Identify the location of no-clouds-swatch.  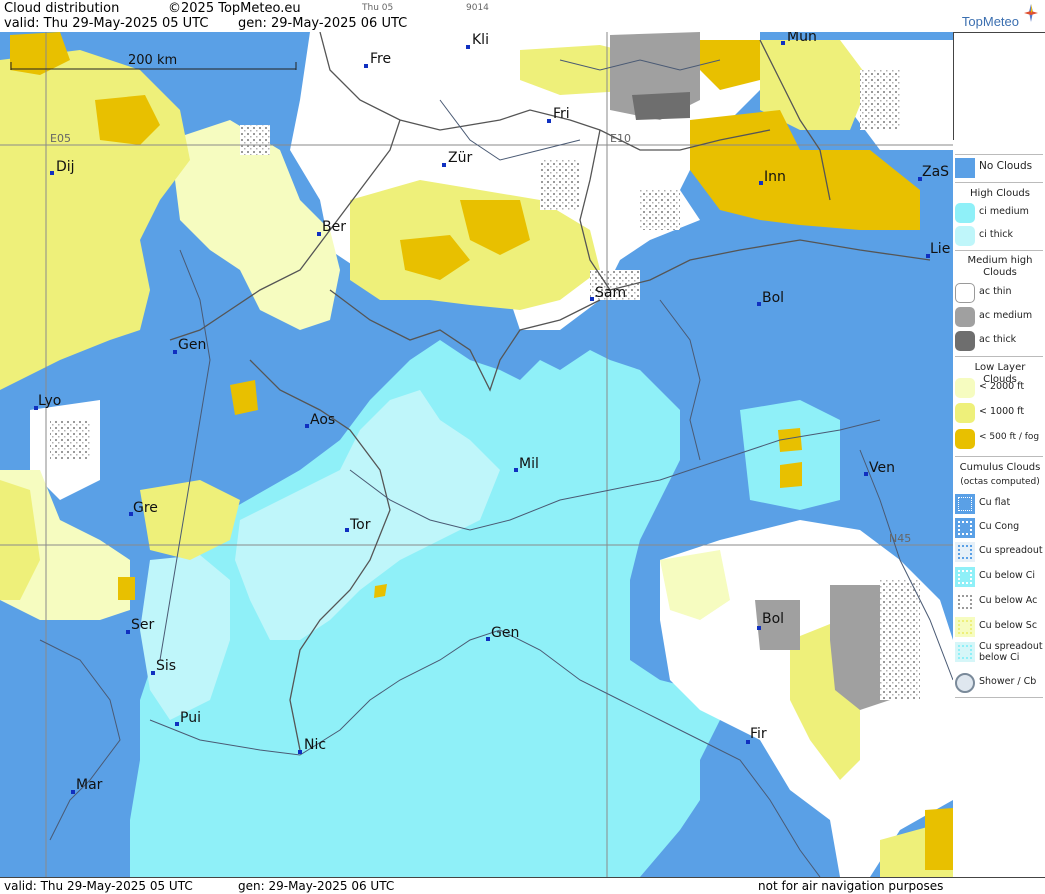
(965, 168).